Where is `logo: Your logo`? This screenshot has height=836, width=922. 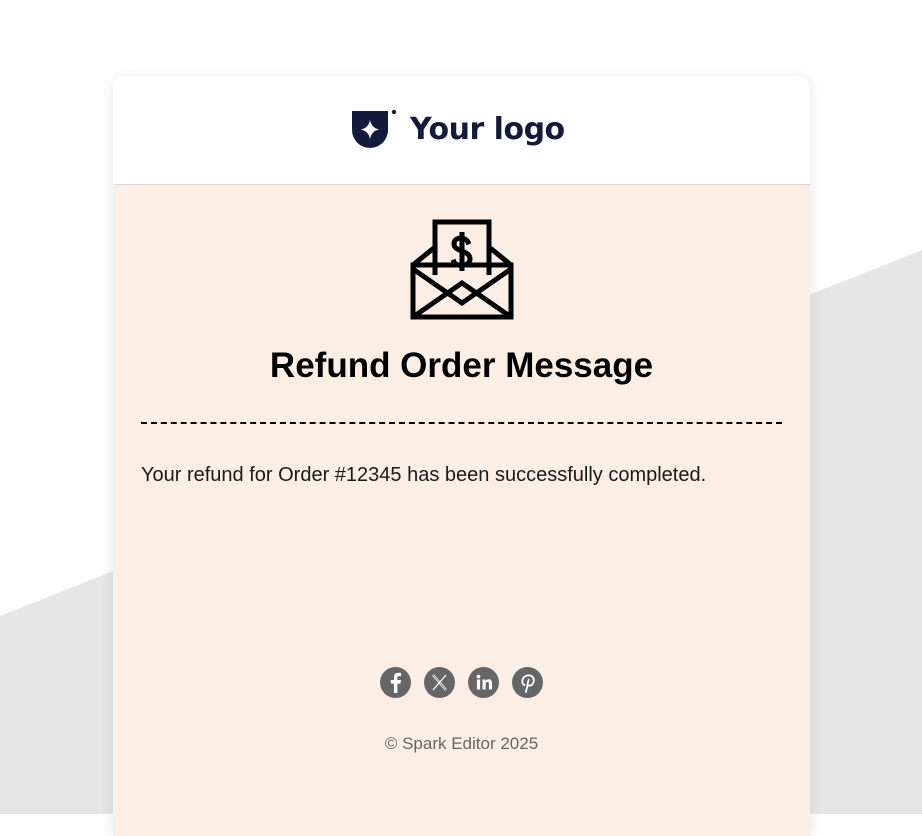 logo: Your logo is located at coordinates (457, 130).